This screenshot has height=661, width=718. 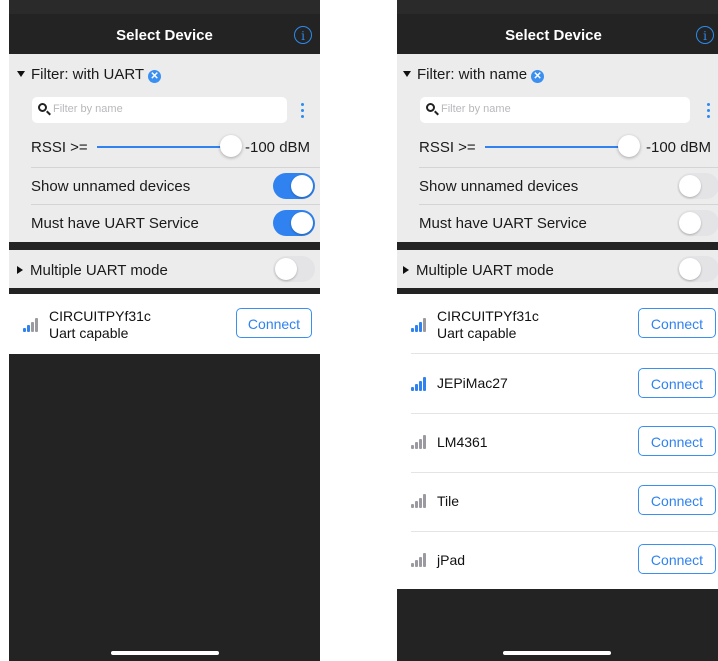 I want to click on device-row: jPad Connect, so click(x=557, y=561).